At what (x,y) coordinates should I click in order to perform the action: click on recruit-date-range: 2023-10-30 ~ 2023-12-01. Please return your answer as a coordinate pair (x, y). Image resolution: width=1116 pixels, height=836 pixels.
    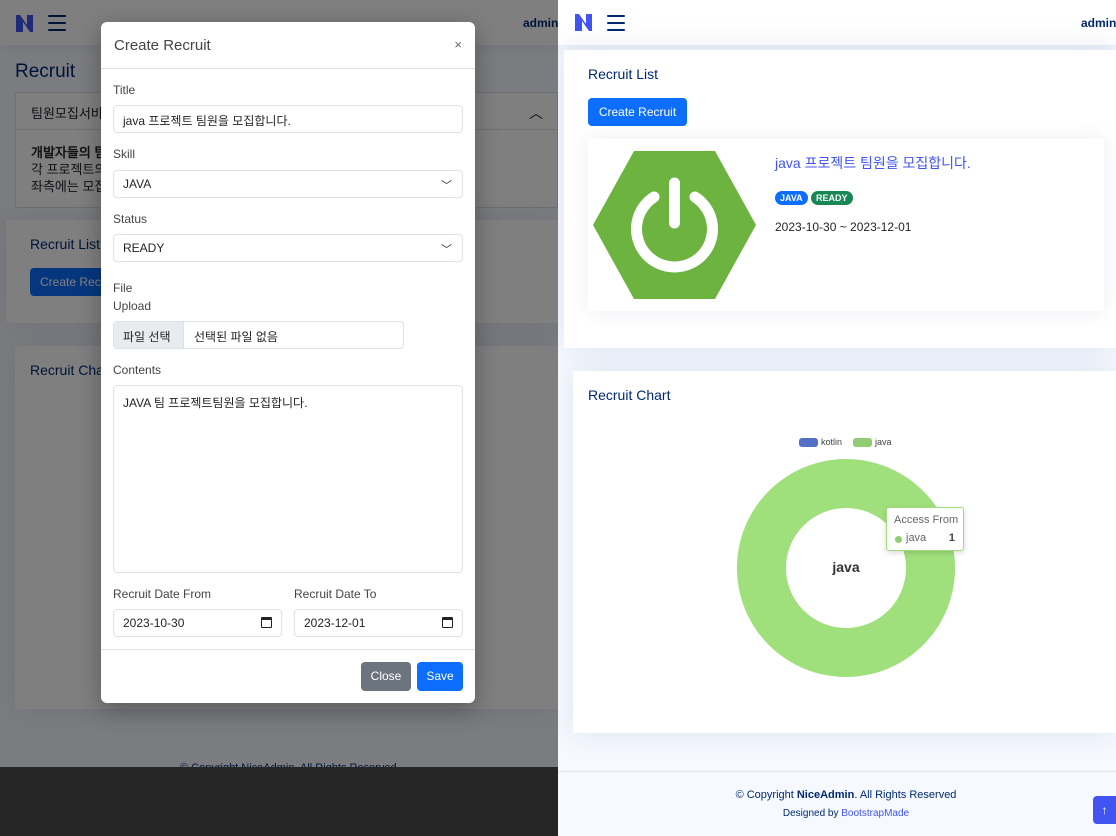
    Looking at the image, I should click on (843, 227).